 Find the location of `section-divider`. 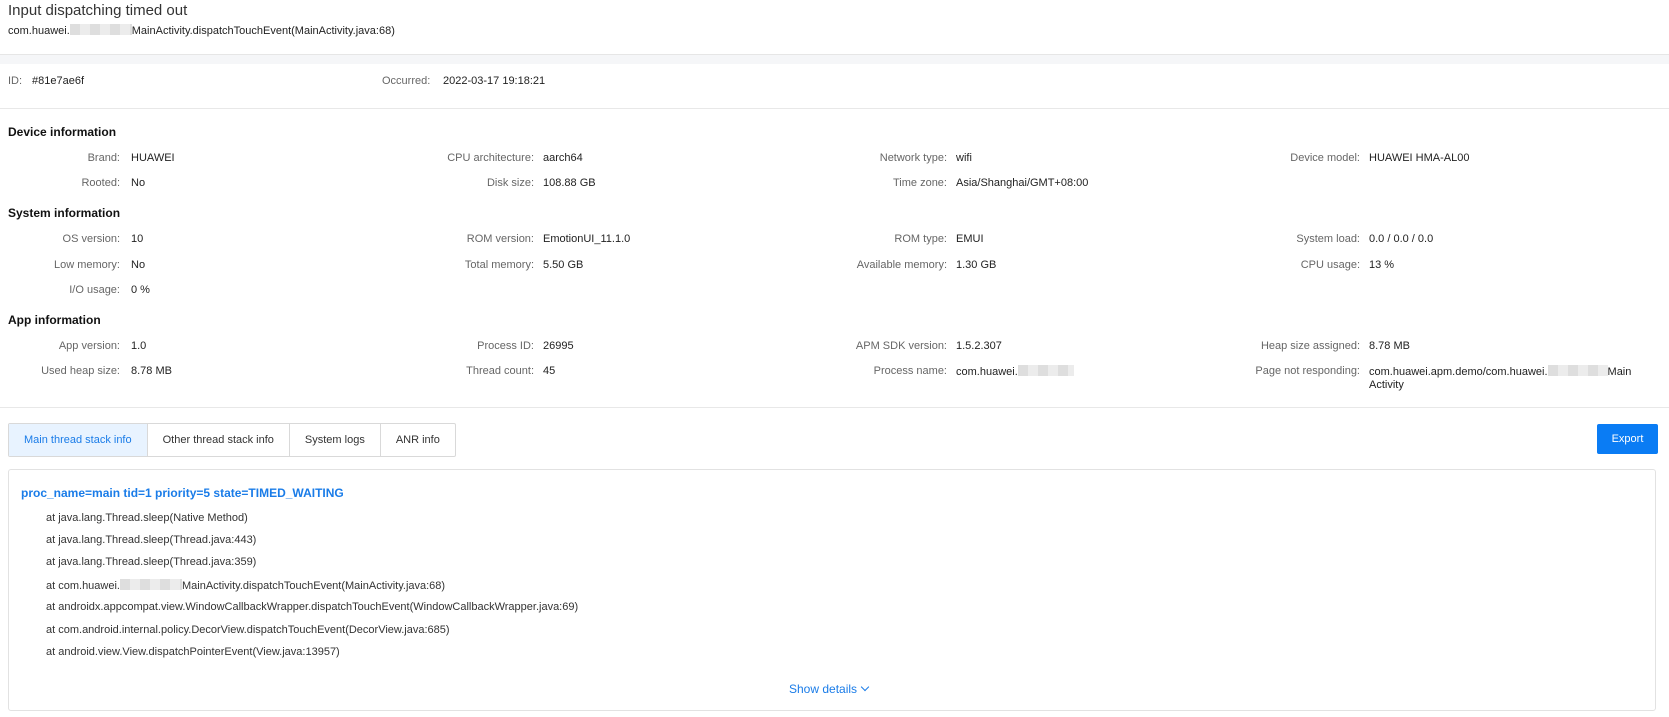

section-divider is located at coordinates (834, 407).